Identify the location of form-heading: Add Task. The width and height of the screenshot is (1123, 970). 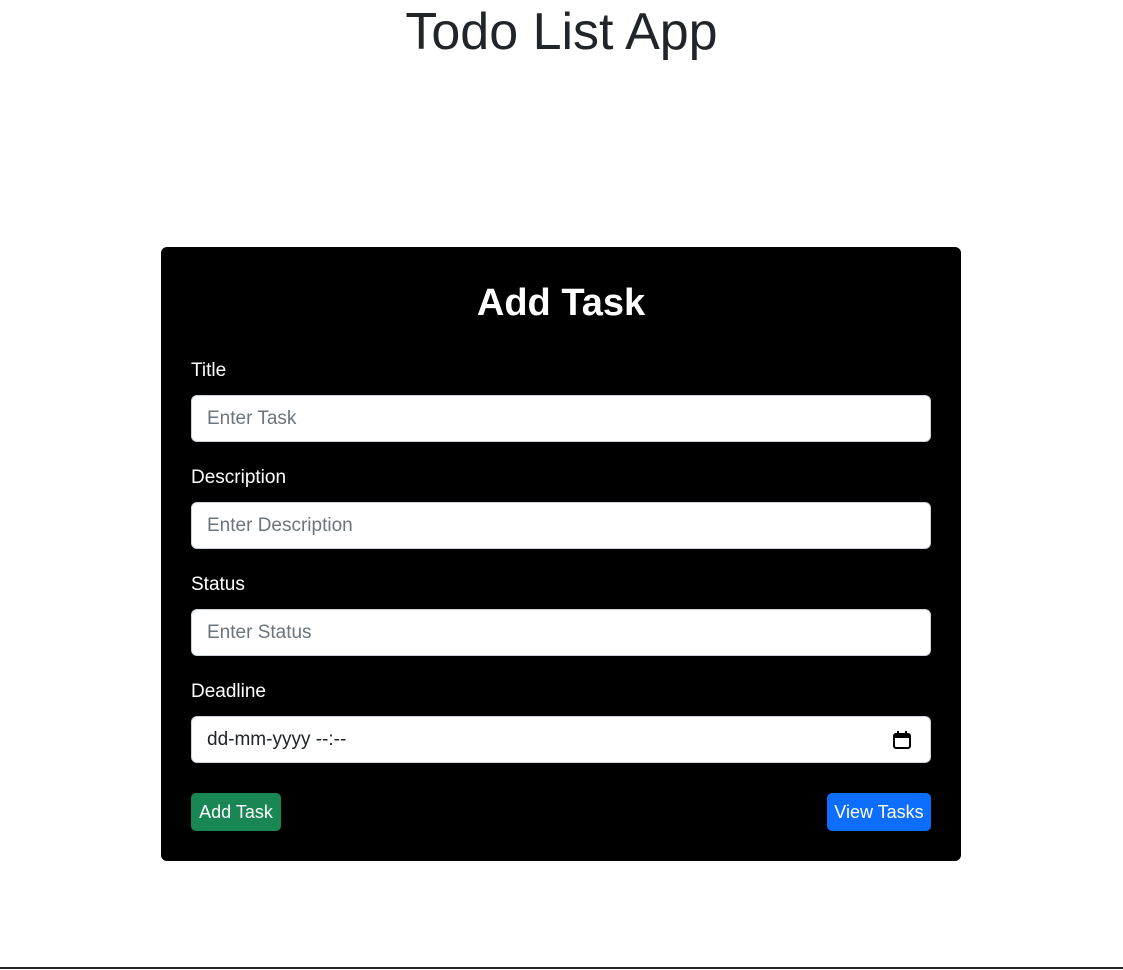
(561, 303).